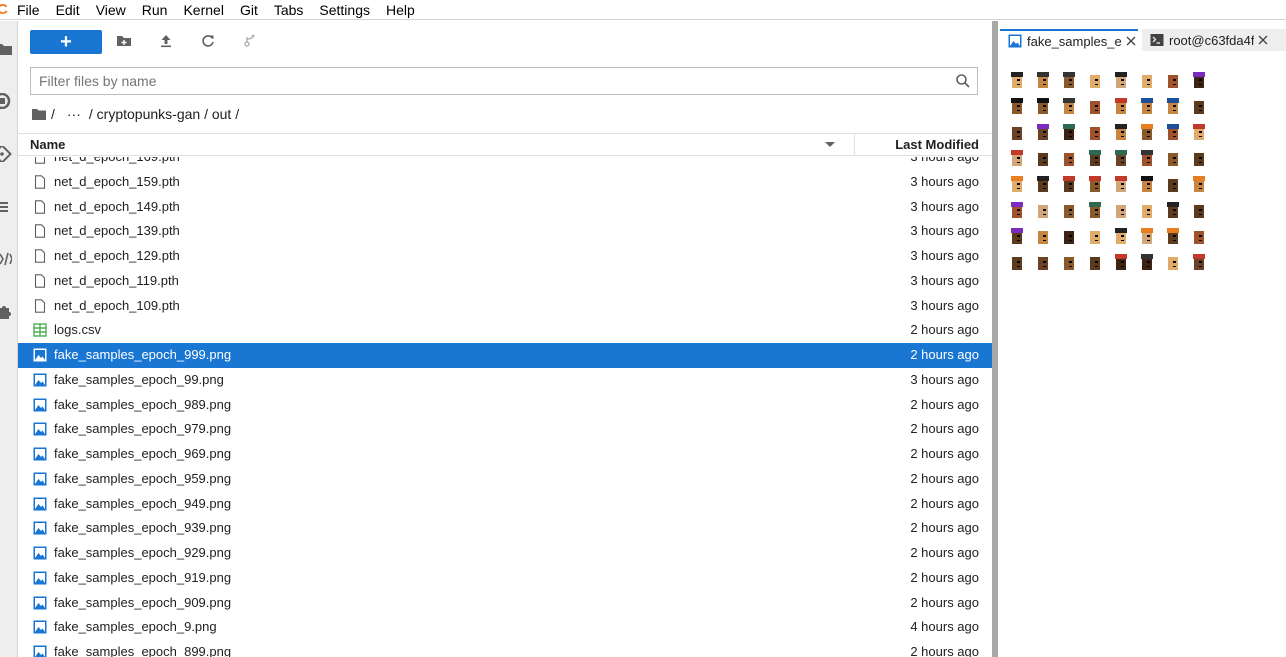 Image resolution: width=1286 pixels, height=657 pixels. I want to click on breadcrumb-ellipsis: ···, so click(74, 114).